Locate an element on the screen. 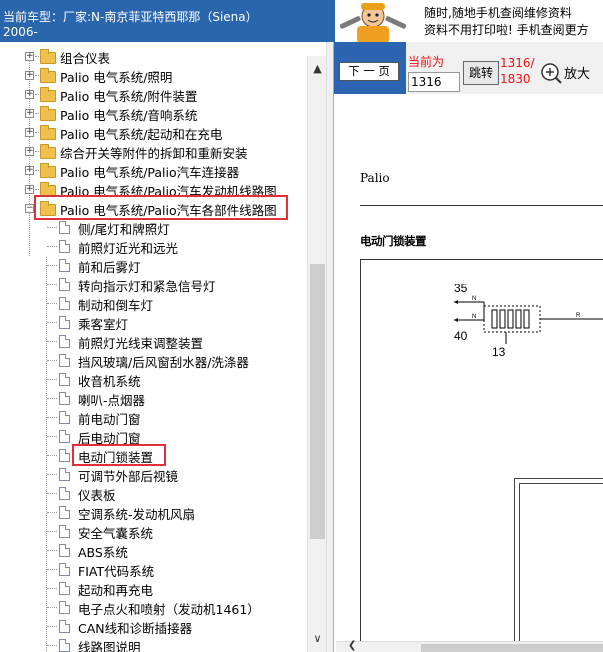 The width and height of the screenshot is (603, 652). tree-item-label: 电子点火和喷射（发动机1461） is located at coordinates (169, 608).